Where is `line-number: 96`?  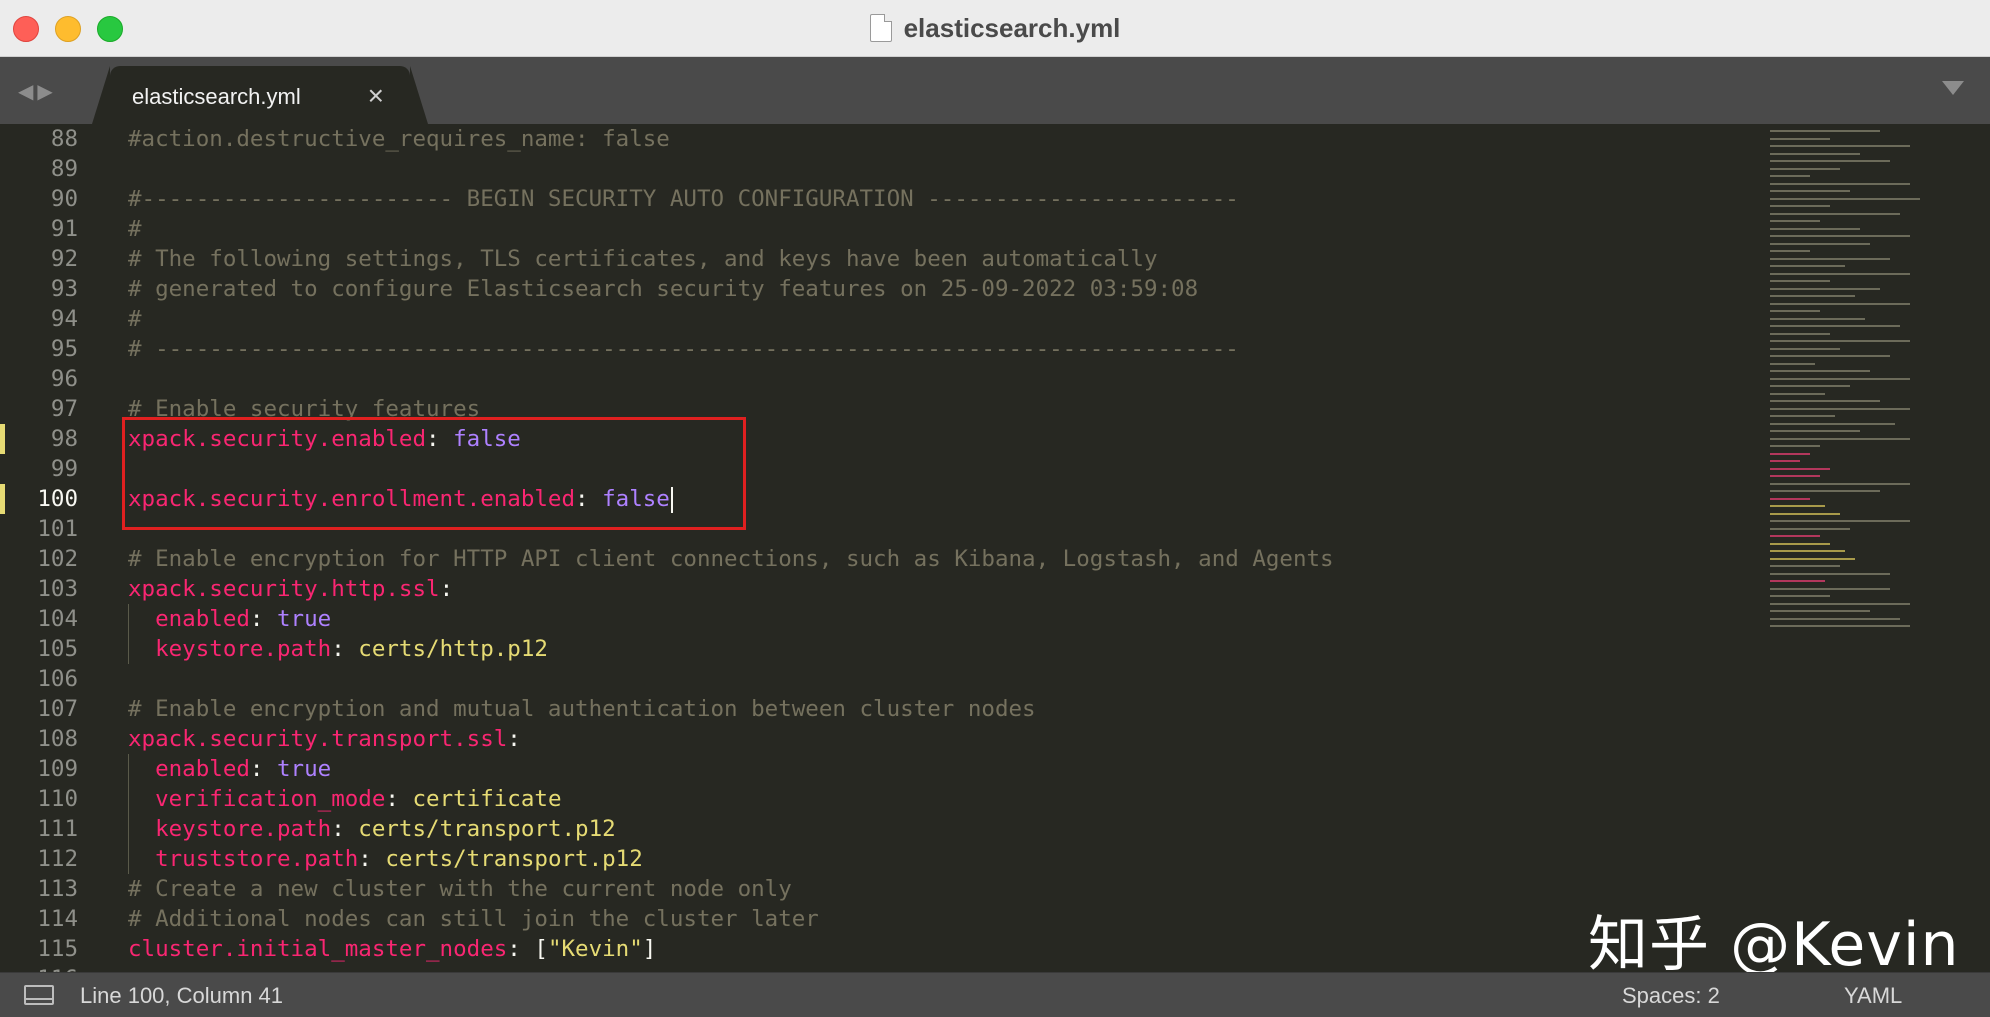 line-number: 96 is located at coordinates (64, 379).